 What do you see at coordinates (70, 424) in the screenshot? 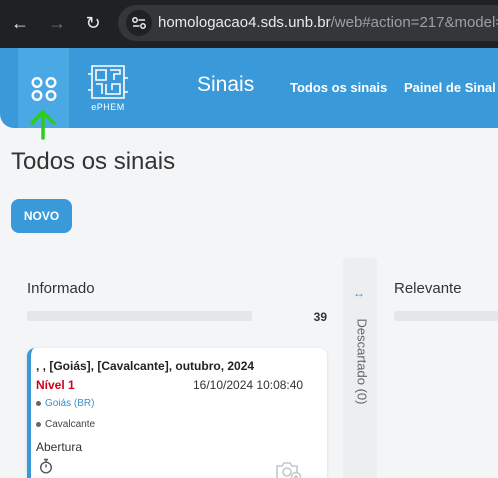
I see `card-tag-label: Cavalcante` at bounding box center [70, 424].